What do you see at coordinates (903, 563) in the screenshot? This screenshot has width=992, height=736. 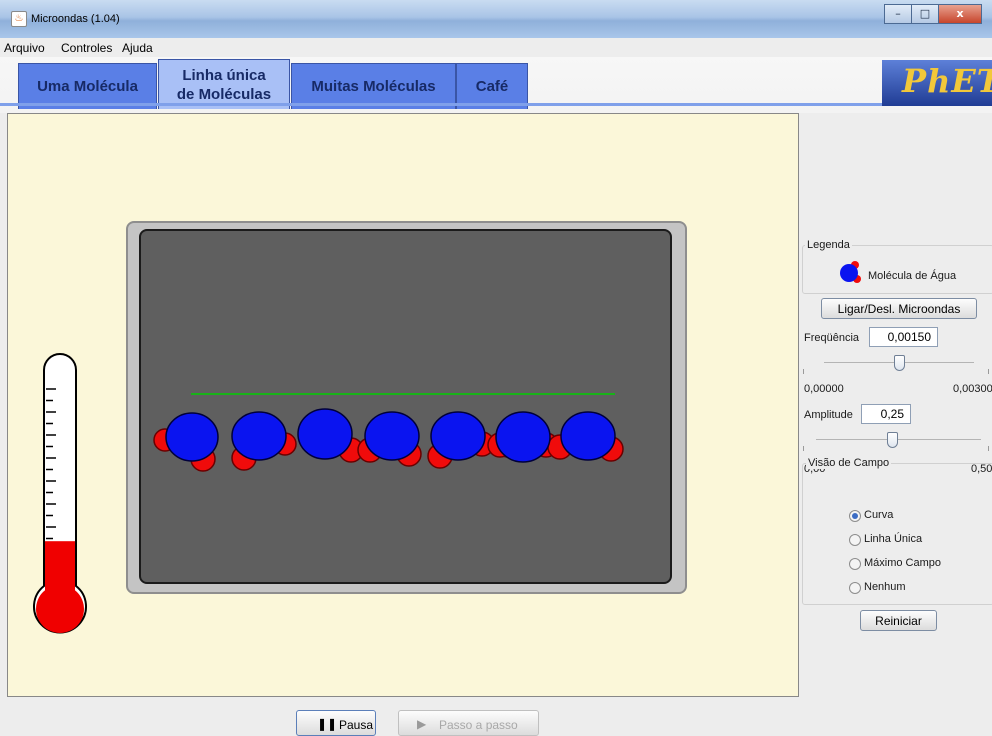 I see `radio-maximo-campo-label: Máximo Campo` at bounding box center [903, 563].